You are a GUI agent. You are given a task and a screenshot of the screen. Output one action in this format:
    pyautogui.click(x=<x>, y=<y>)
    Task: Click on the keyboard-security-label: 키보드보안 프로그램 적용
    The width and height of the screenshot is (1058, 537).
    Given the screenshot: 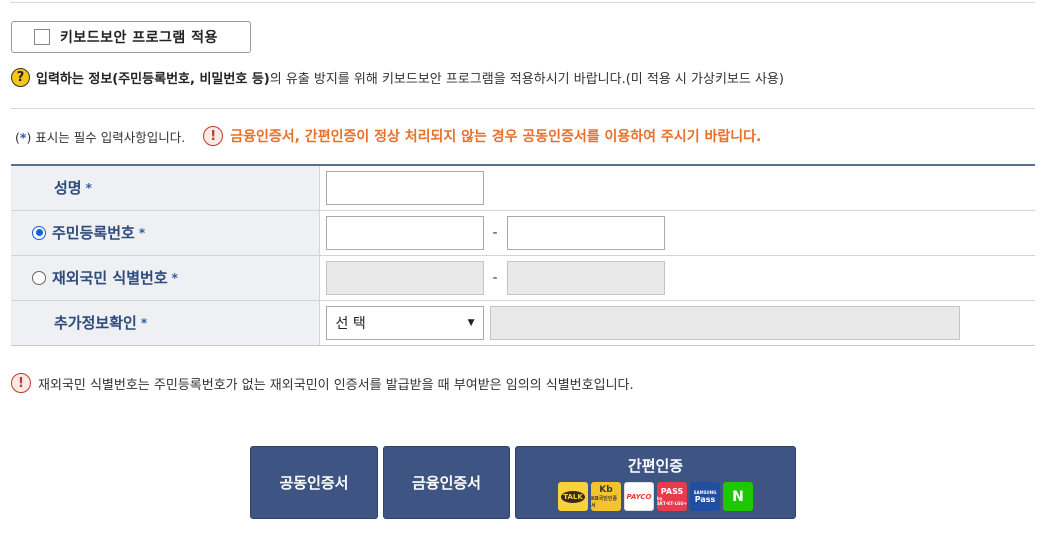 What is the action you would take?
    pyautogui.click(x=139, y=38)
    